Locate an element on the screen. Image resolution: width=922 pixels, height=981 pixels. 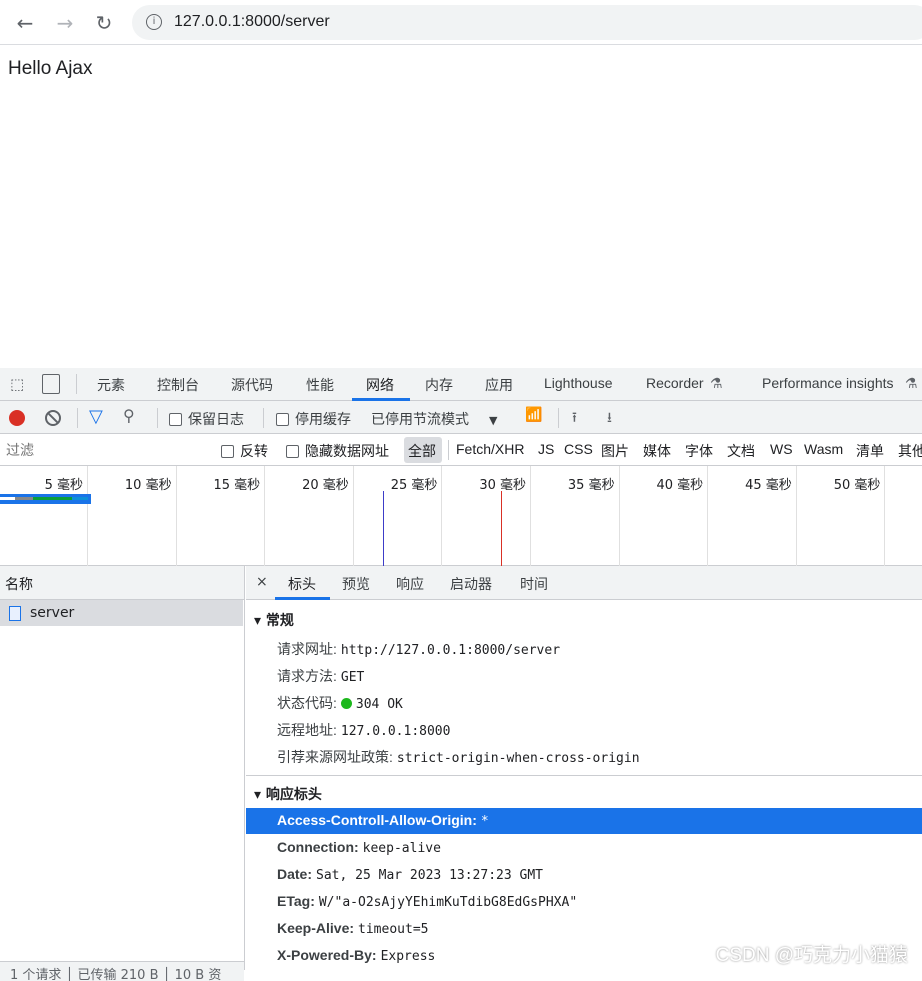
filter-type-img: 图片 is located at coordinates (615, 451).